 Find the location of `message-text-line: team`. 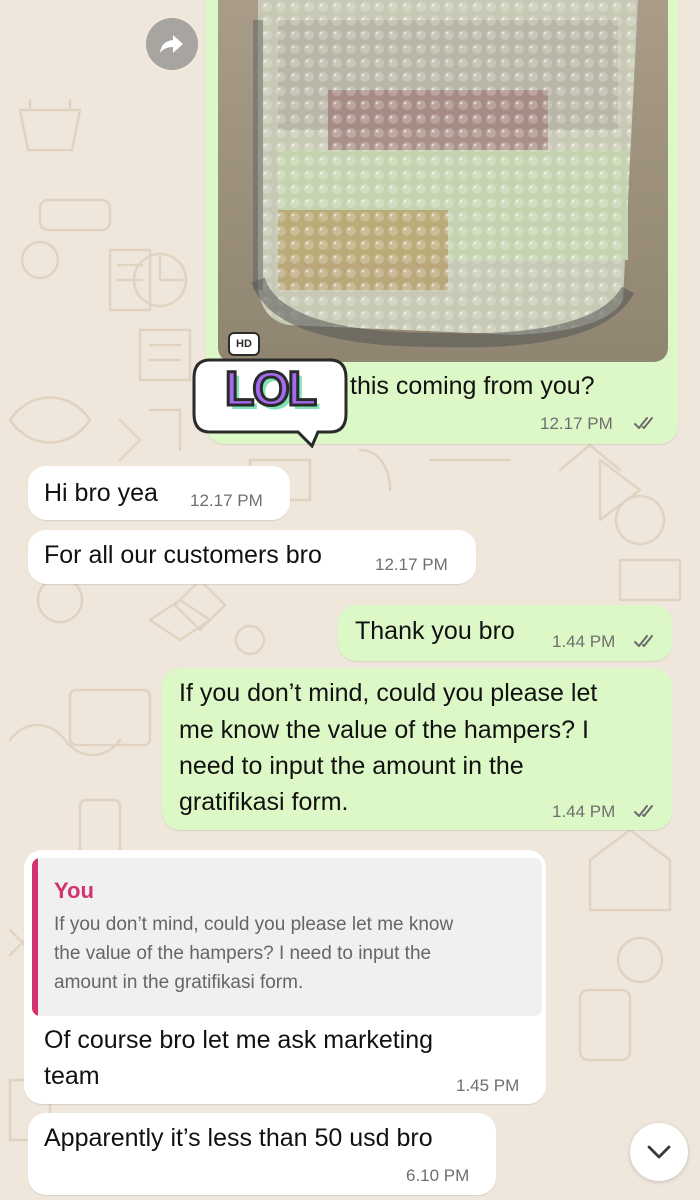

message-text-line: team is located at coordinates (72, 1076).